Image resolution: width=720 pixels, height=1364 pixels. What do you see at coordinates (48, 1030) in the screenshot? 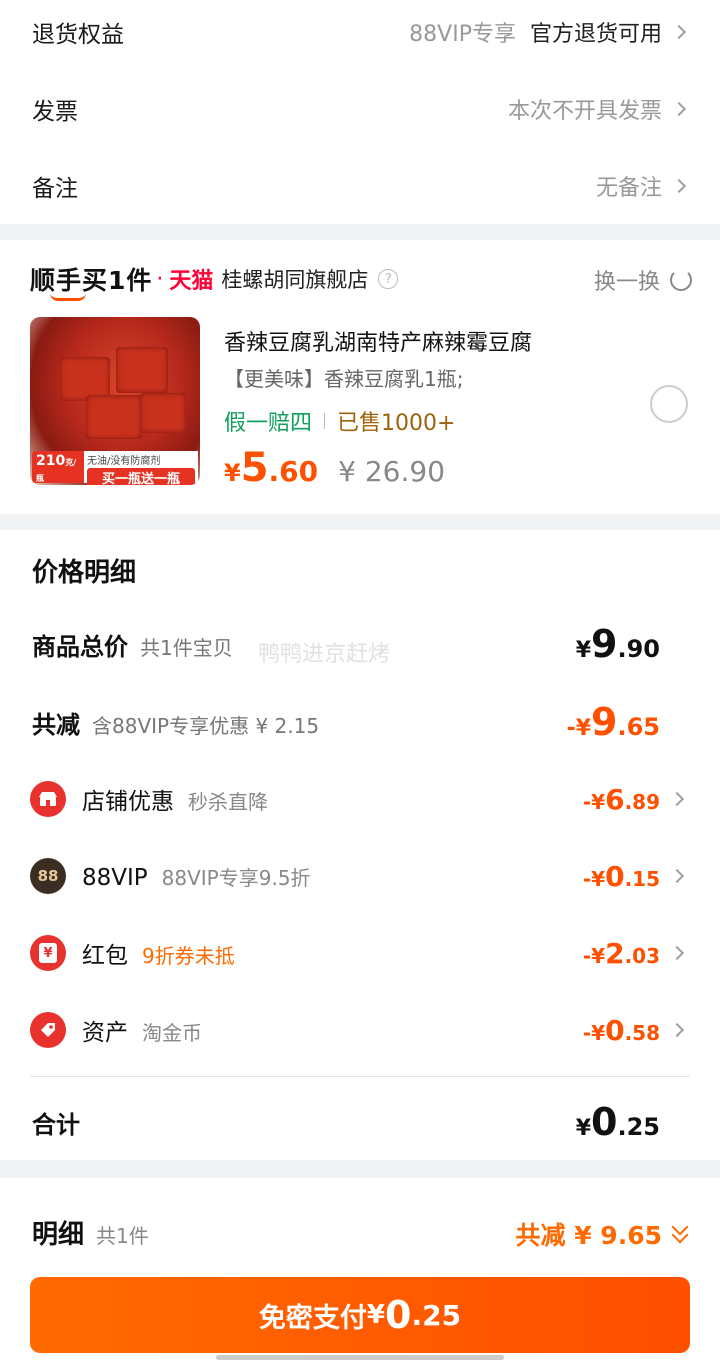
I see `coin-tag-icon` at bounding box center [48, 1030].